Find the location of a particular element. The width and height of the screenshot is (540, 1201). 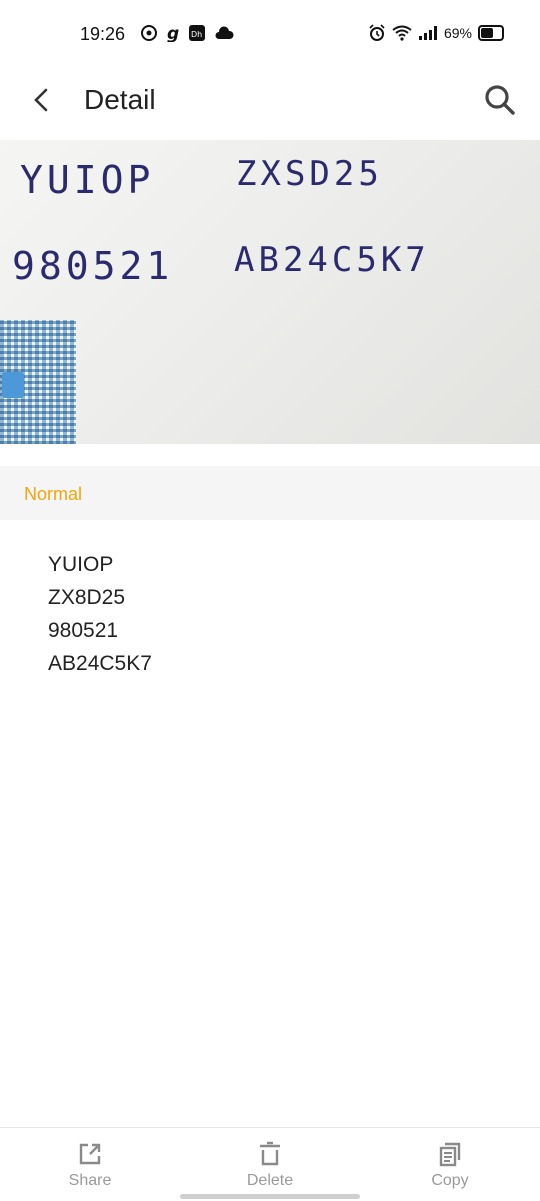

music-app-icon is located at coordinates (149, 33).